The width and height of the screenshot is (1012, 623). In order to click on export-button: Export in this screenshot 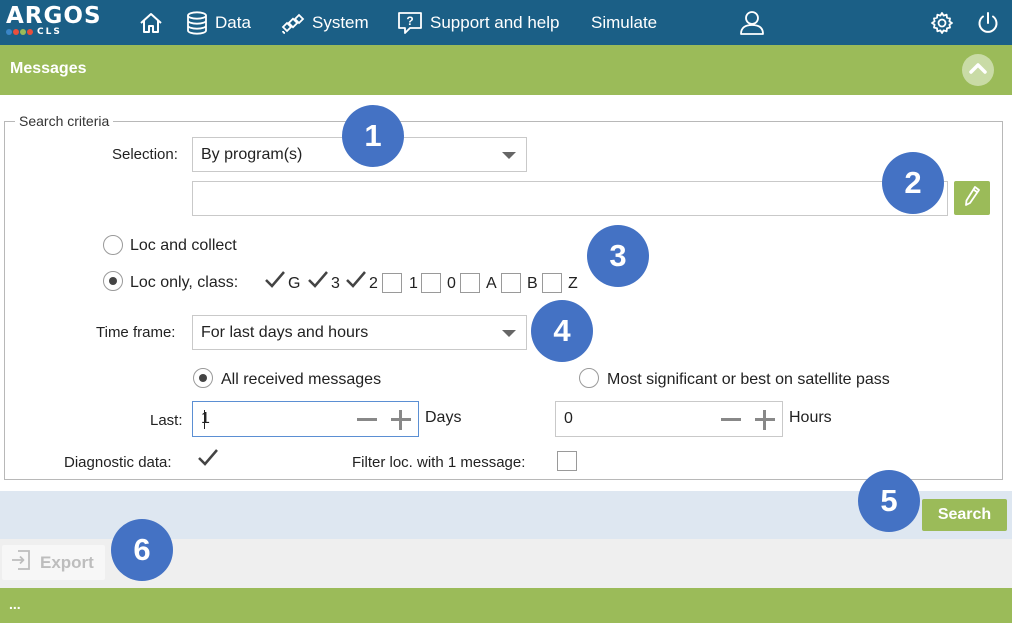, I will do `click(53, 562)`.